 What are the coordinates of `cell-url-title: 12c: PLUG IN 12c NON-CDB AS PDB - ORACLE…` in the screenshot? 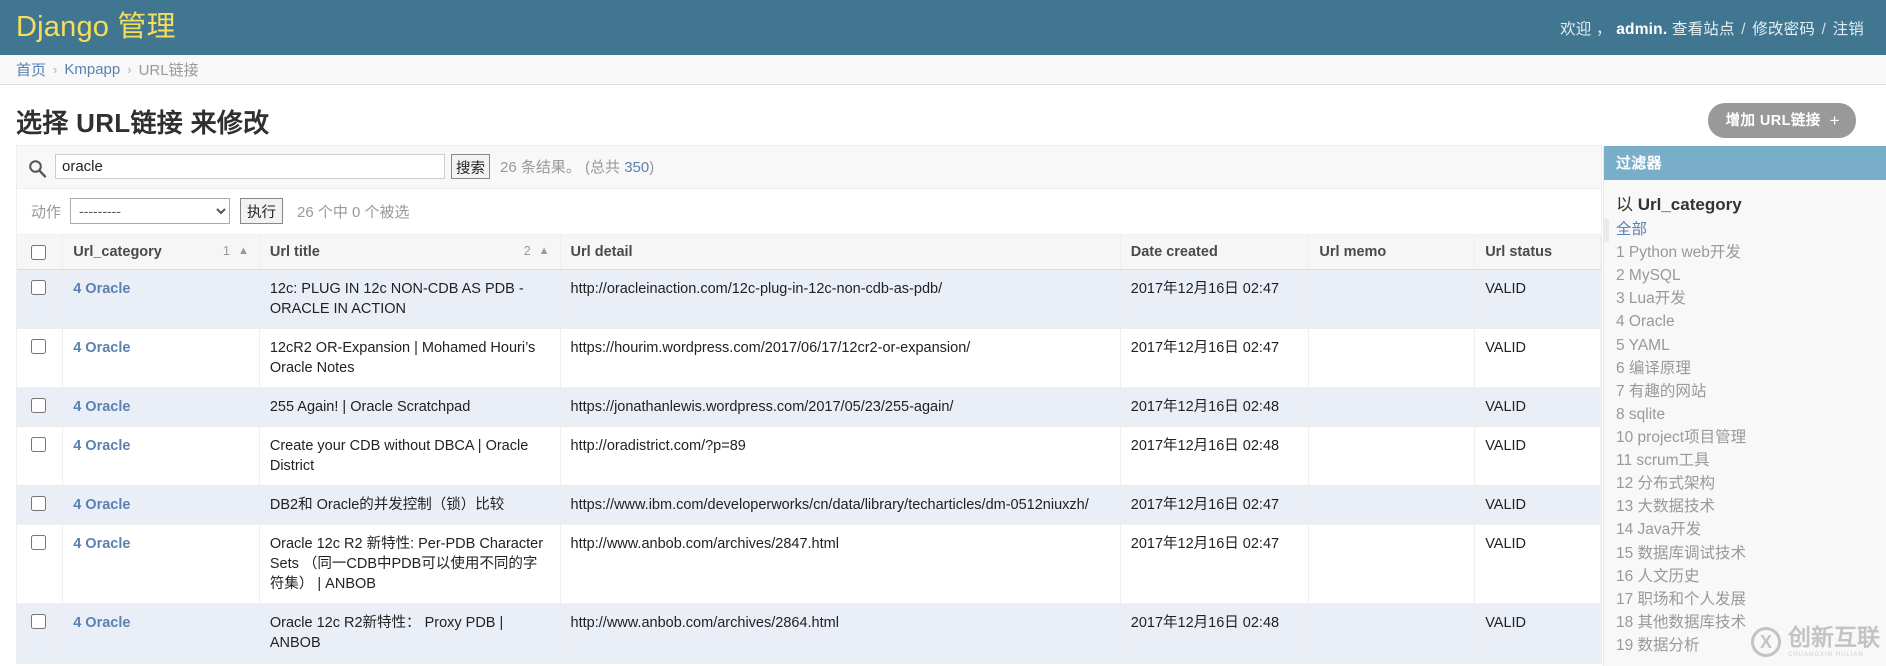 It's located at (410, 299).